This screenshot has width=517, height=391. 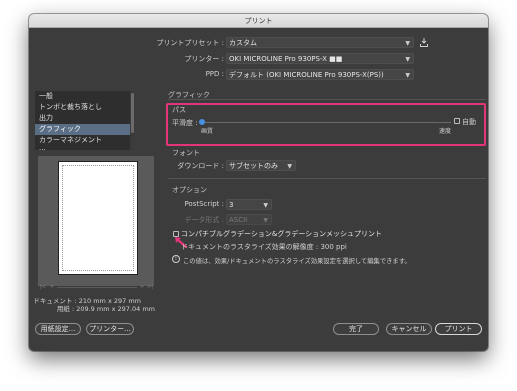 What do you see at coordinates (297, 261) in the screenshot?
I see `info-text: この値は、効果/ドキュメントのラスタライズ効果設定を選択して編集できます。` at bounding box center [297, 261].